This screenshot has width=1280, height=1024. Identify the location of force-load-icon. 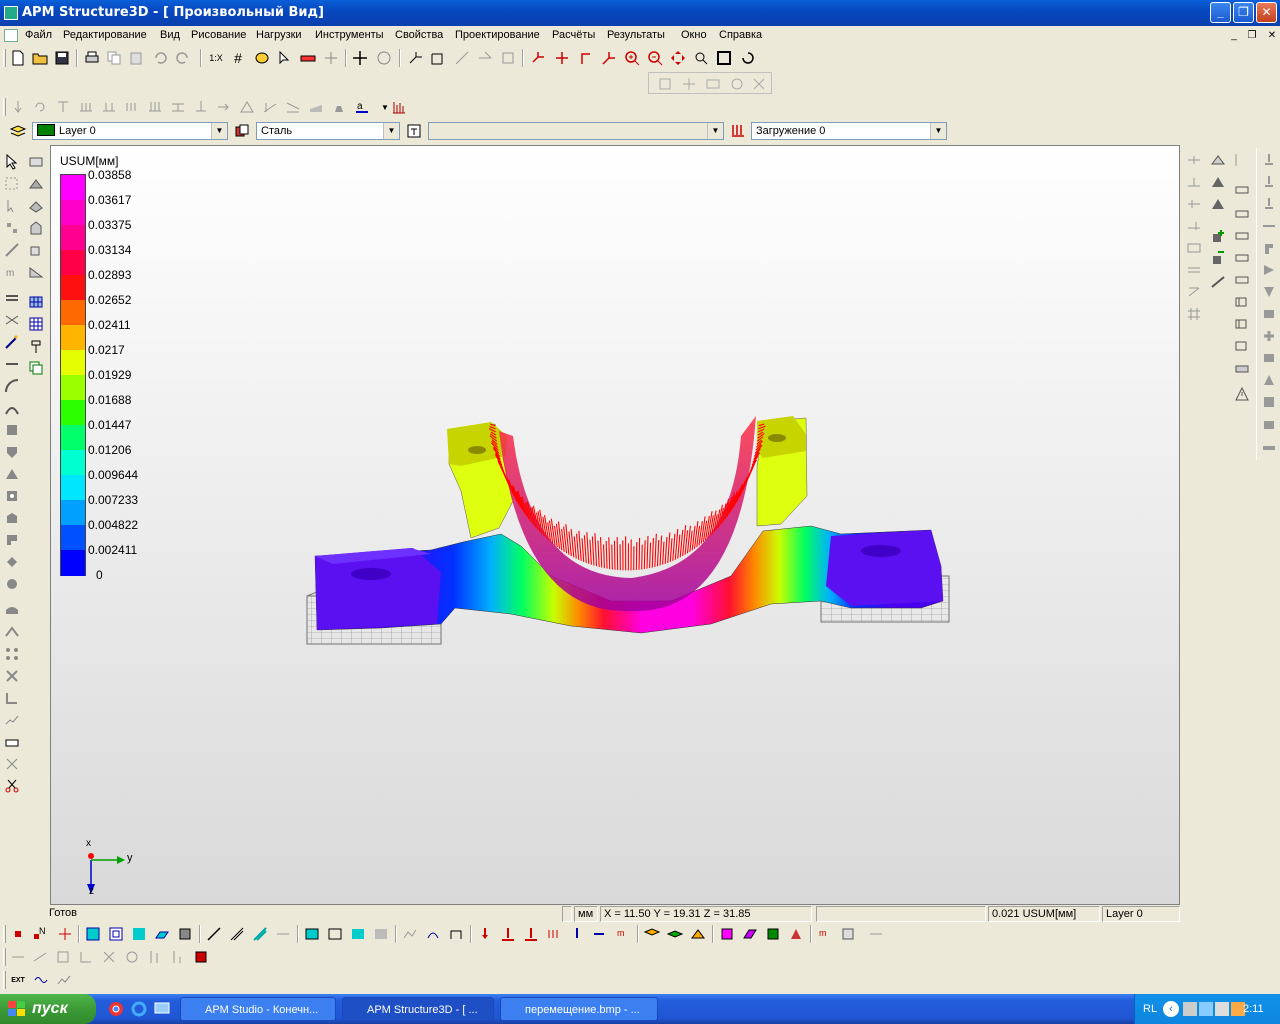
(18, 107).